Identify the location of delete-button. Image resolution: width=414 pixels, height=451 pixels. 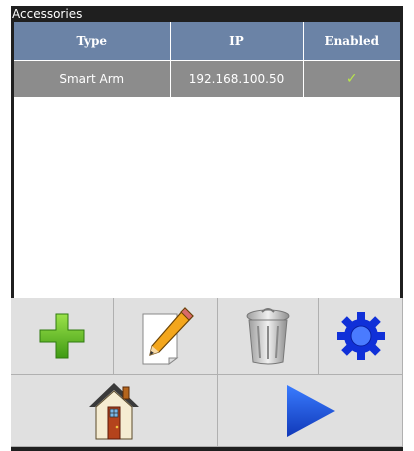
(268, 336).